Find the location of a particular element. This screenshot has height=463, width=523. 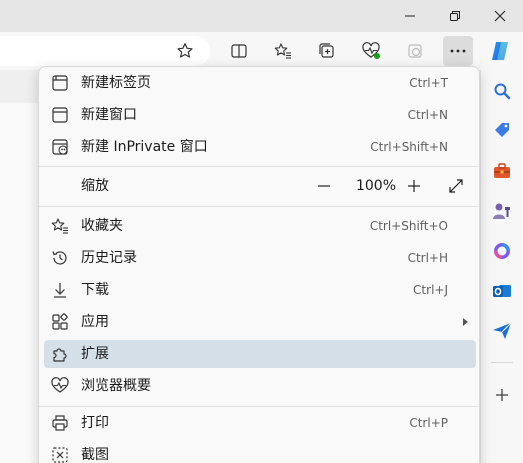

menu-item-label: 浏览器概要 is located at coordinates (116, 386).